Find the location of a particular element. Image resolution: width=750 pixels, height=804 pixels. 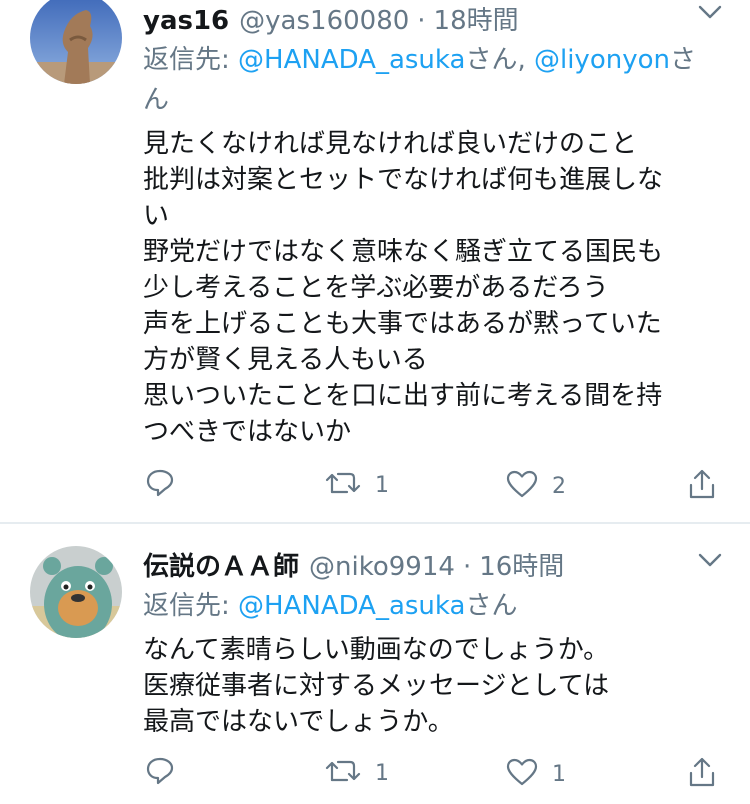

like-count: 1 is located at coordinates (559, 774).